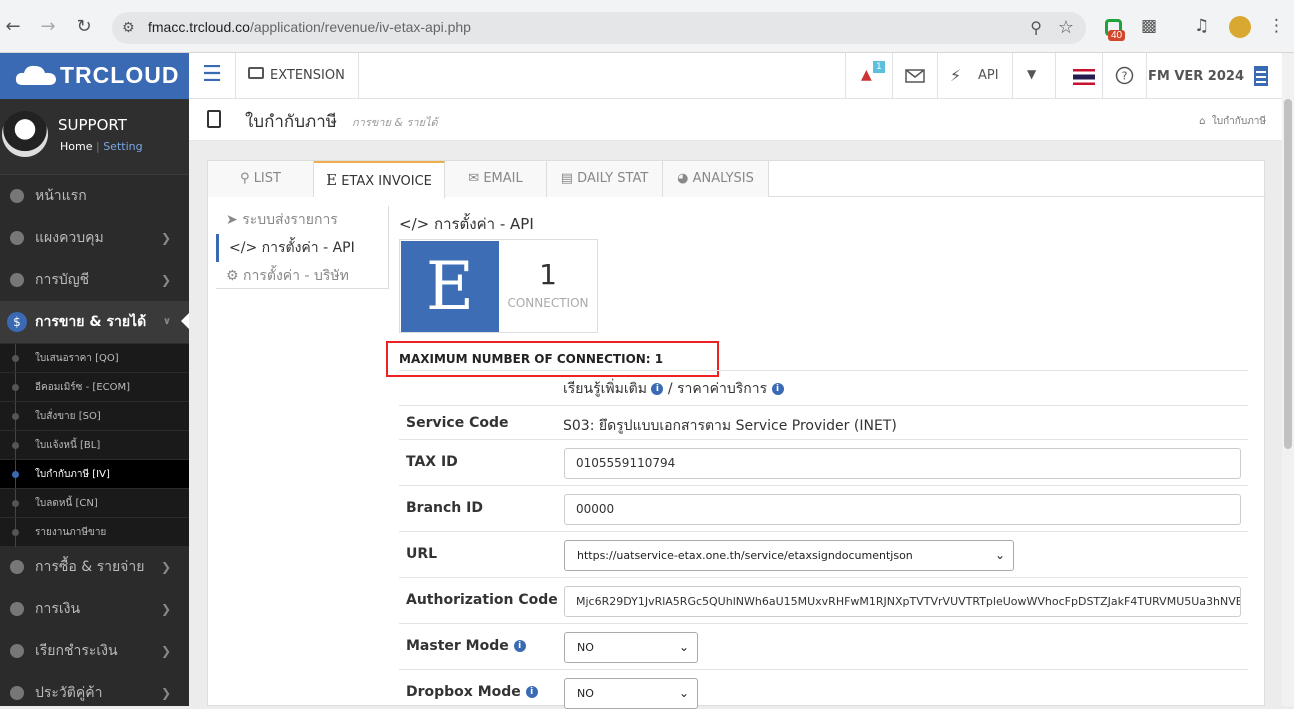 Image resolution: width=1294 pixels, height=709 pixels. I want to click on hamburger-icon: ☰, so click(212, 76).